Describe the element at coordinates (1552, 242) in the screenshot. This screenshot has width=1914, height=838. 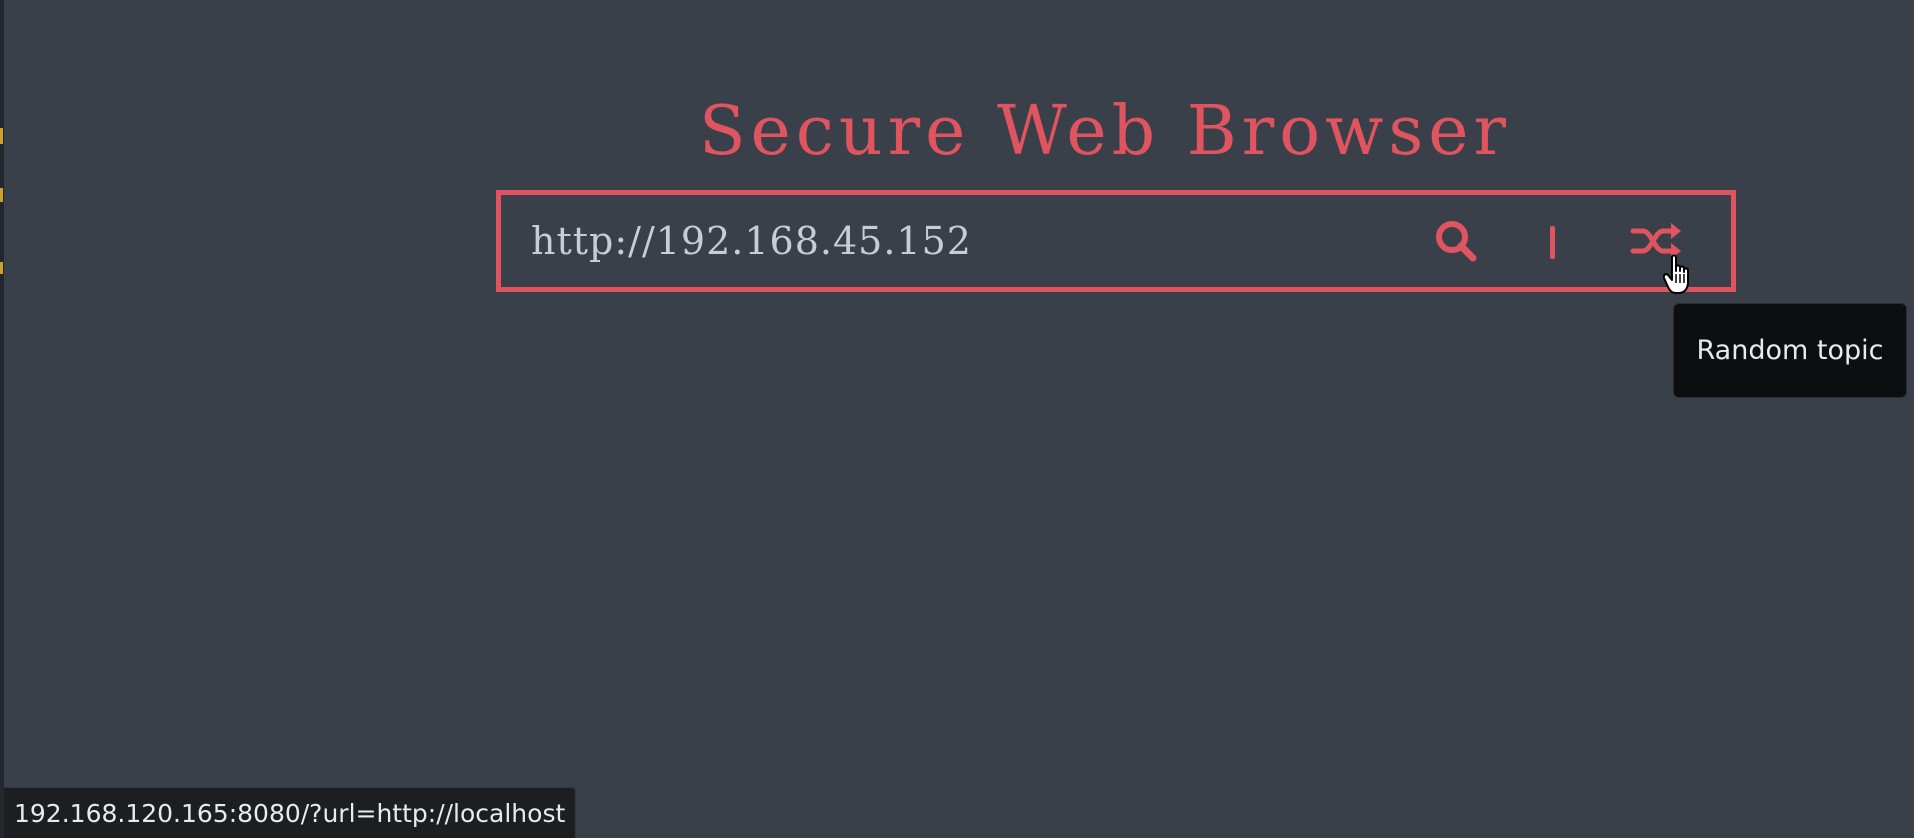
I see `divider` at that location.